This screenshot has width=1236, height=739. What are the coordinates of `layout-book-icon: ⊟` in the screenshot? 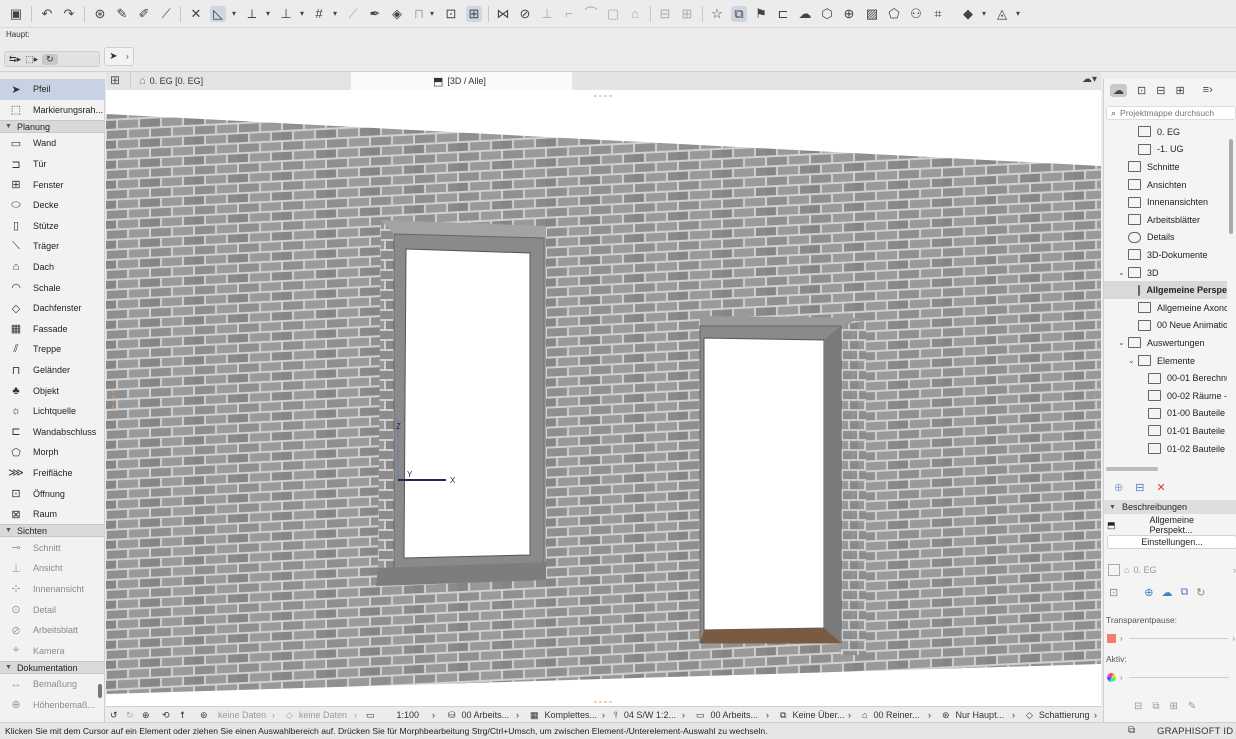 It's located at (1160, 90).